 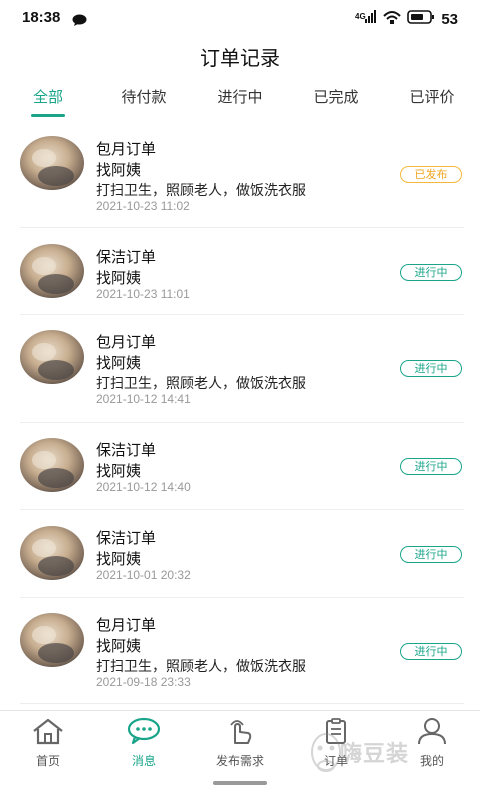 I want to click on order-time: 2021-10-12 14:40, so click(x=143, y=487).